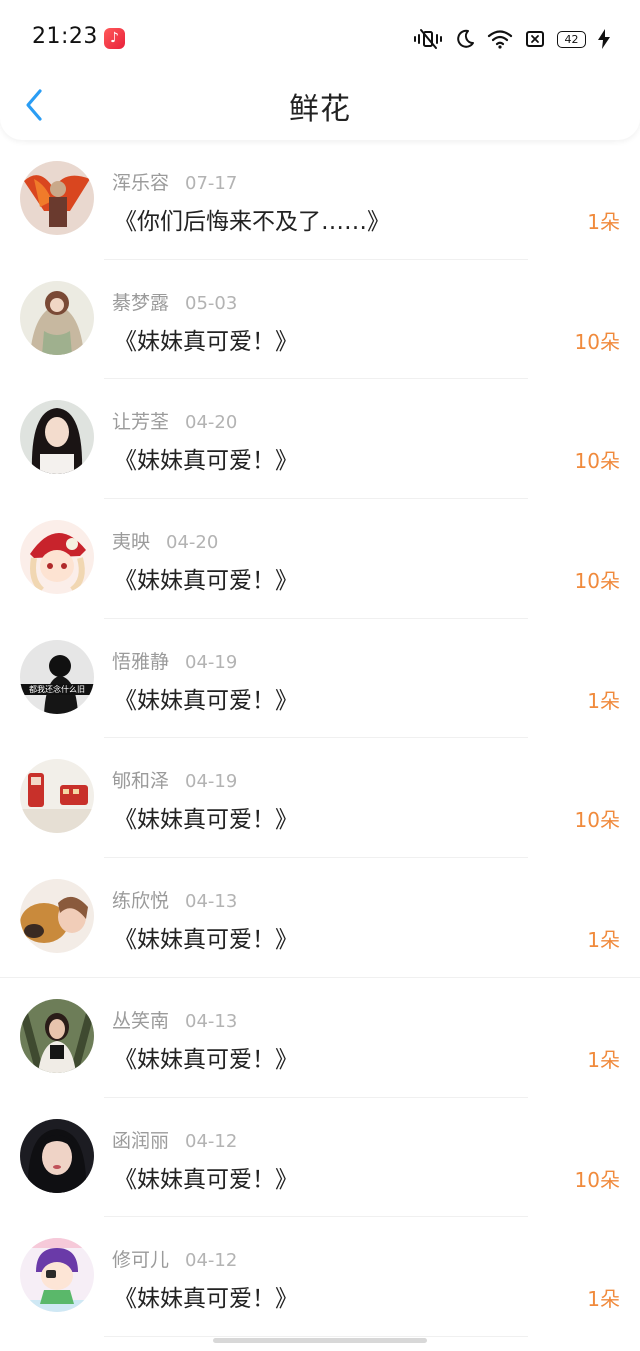 Image resolution: width=640 pixels, height=1351 pixels. What do you see at coordinates (141, 302) in the screenshot?
I see `sender-name: 綦梦露` at bounding box center [141, 302].